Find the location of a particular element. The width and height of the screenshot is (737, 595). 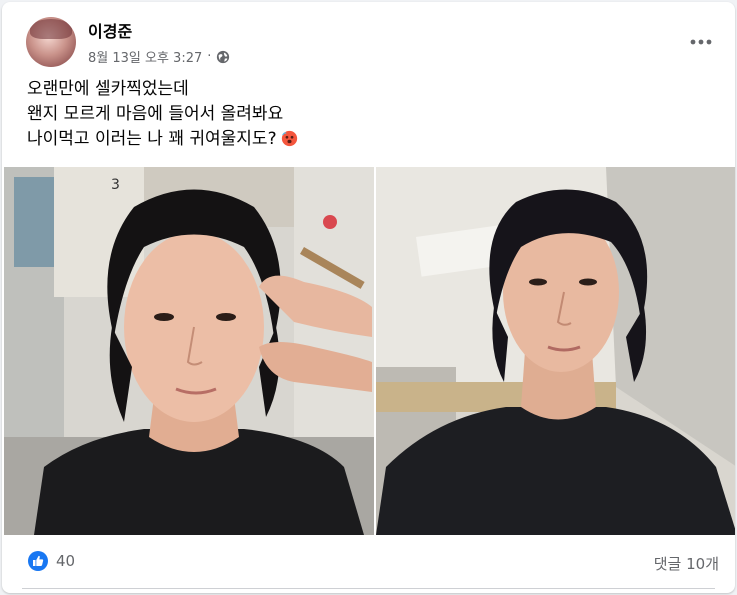

more-options-button is located at coordinates (701, 42).